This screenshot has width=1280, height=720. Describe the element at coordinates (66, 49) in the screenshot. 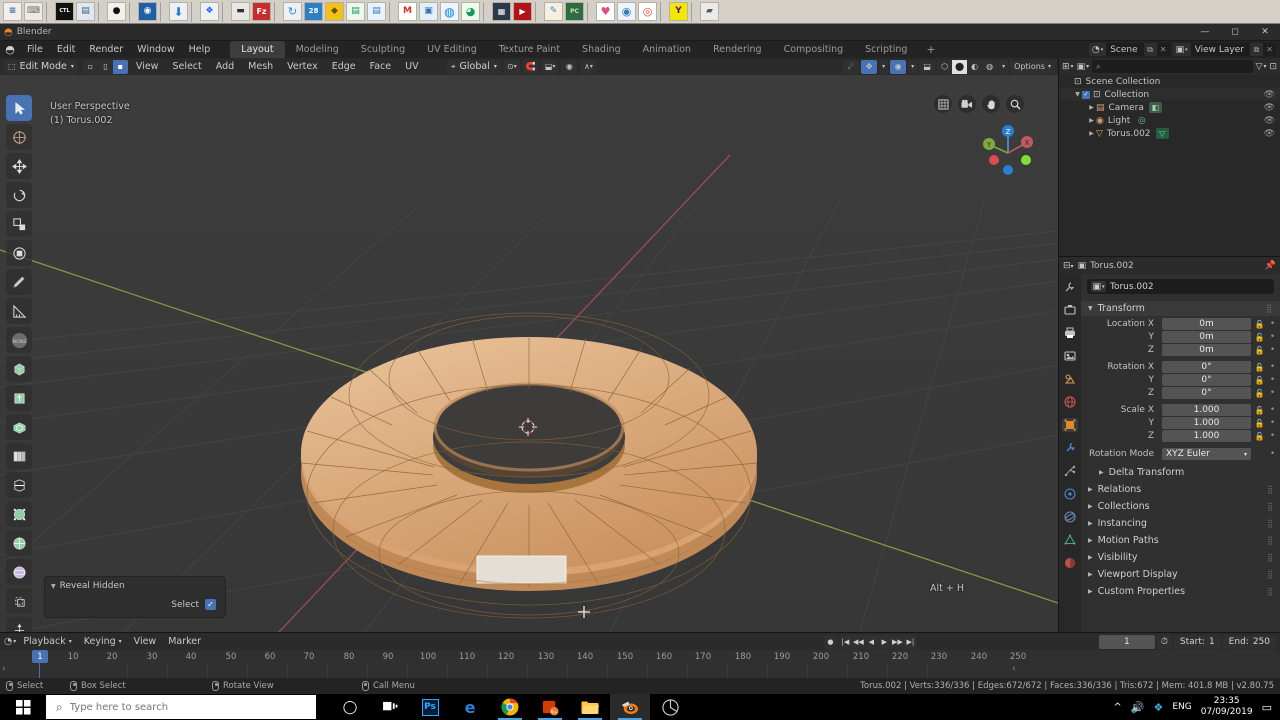

I see `menu-edit: Edit` at that location.